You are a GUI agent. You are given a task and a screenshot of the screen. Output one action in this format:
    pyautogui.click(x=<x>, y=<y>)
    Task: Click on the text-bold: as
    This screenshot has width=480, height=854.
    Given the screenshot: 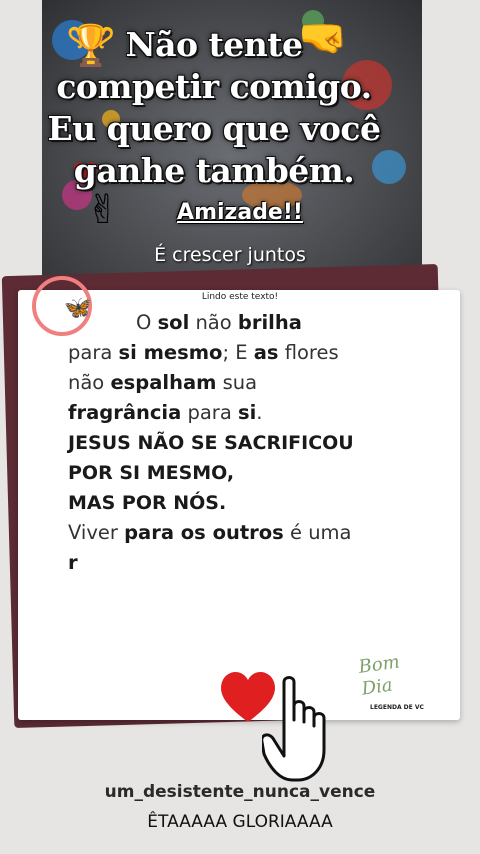 What is the action you would take?
    pyautogui.click(x=266, y=352)
    